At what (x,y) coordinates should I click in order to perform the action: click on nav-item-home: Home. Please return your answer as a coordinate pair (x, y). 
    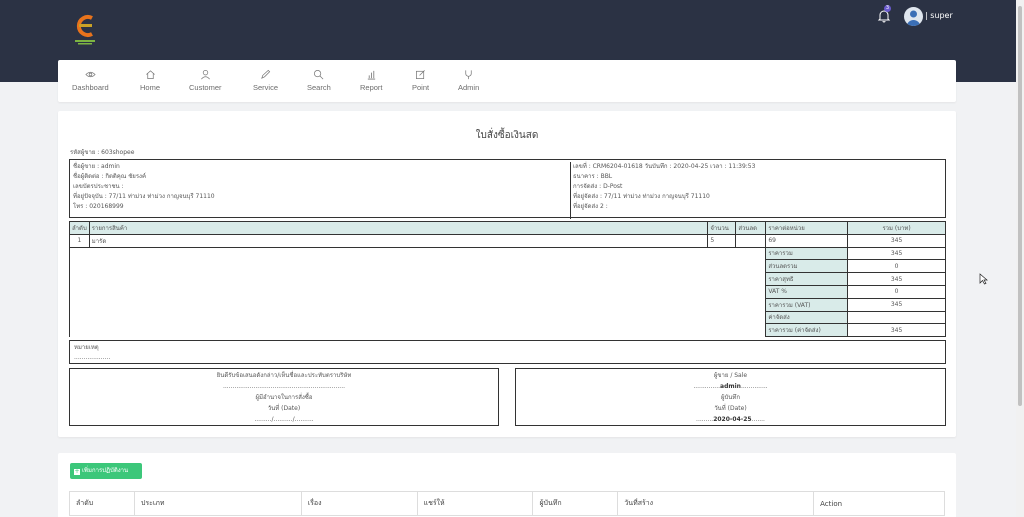
    Looking at the image, I should click on (150, 80).